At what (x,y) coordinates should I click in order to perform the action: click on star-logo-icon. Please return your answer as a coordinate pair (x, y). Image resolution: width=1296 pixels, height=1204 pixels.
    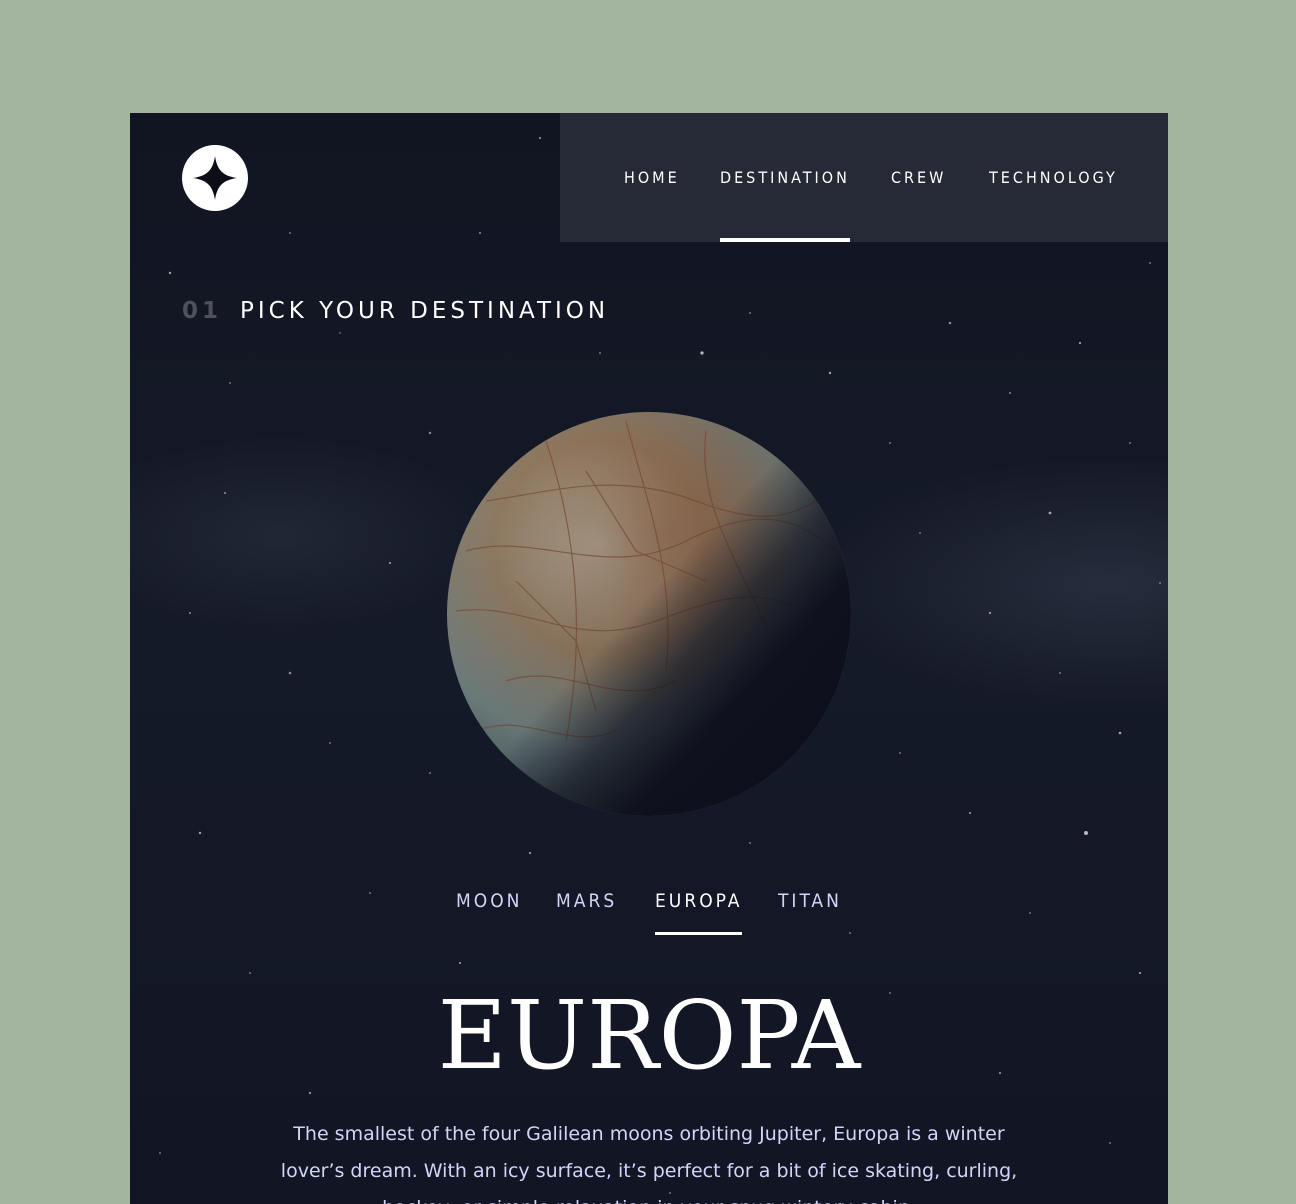
    Looking at the image, I should click on (215, 178).